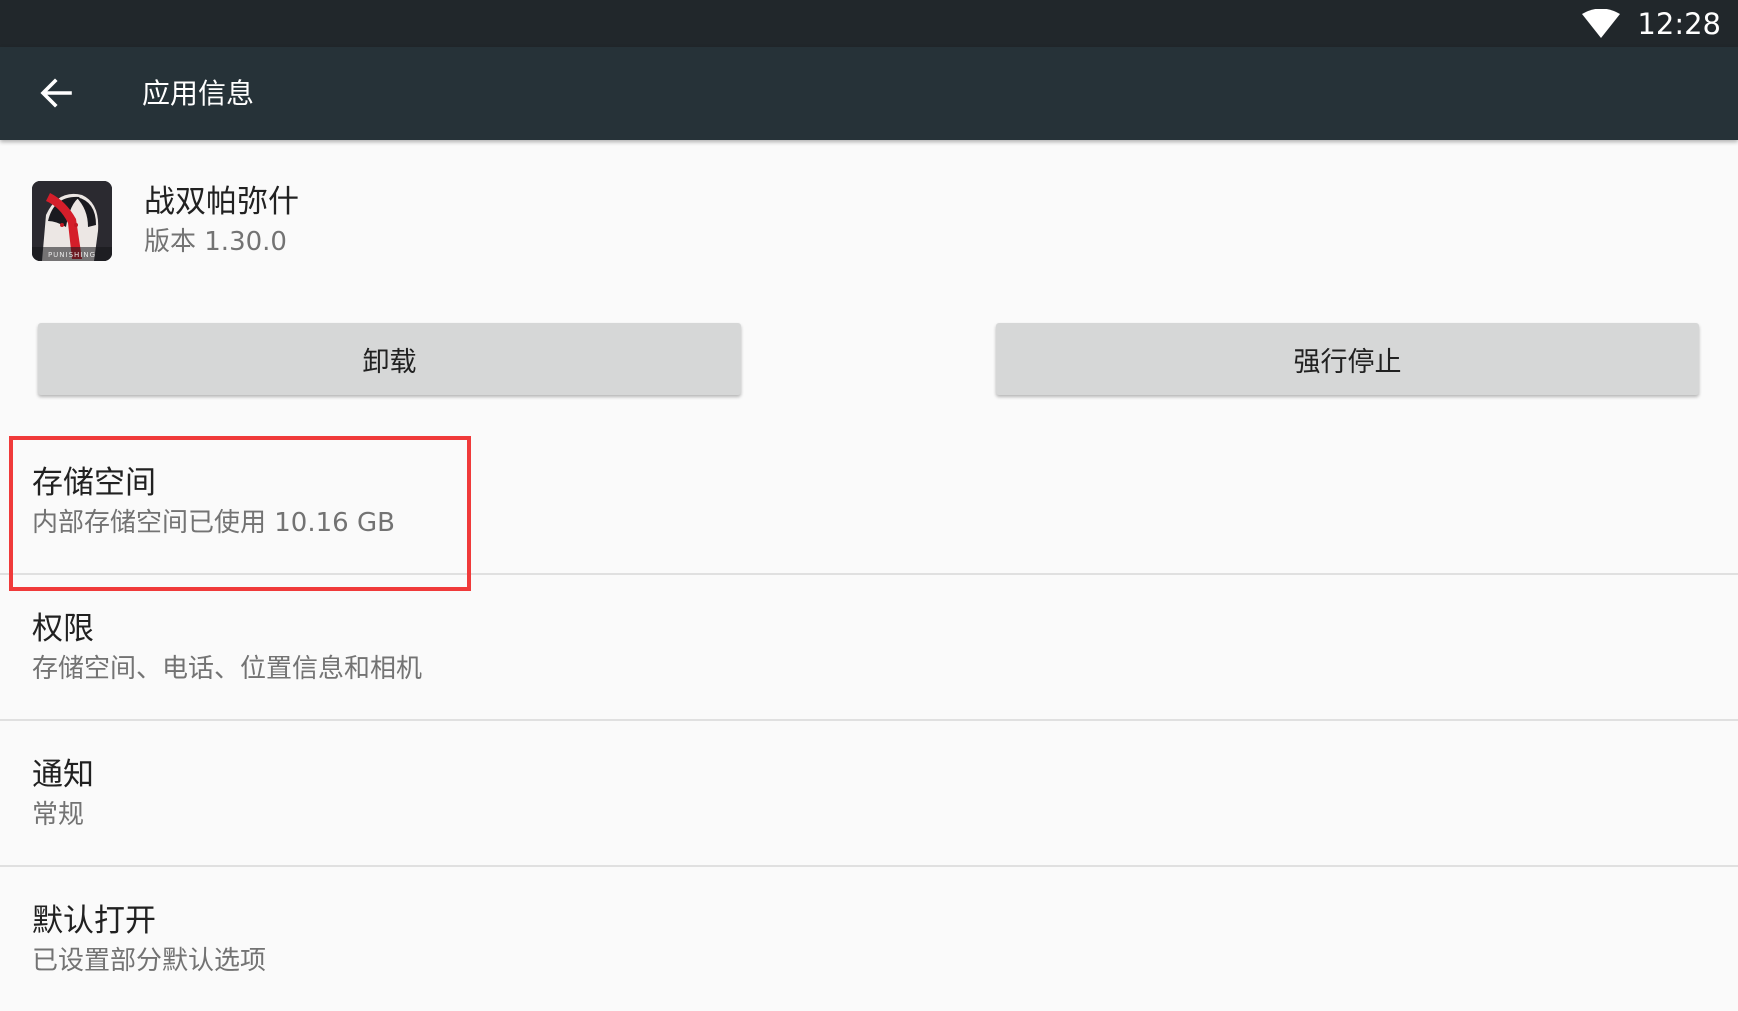 This screenshot has width=1738, height=1011. Describe the element at coordinates (1601, 23) in the screenshot. I see `wifi-icon` at that location.